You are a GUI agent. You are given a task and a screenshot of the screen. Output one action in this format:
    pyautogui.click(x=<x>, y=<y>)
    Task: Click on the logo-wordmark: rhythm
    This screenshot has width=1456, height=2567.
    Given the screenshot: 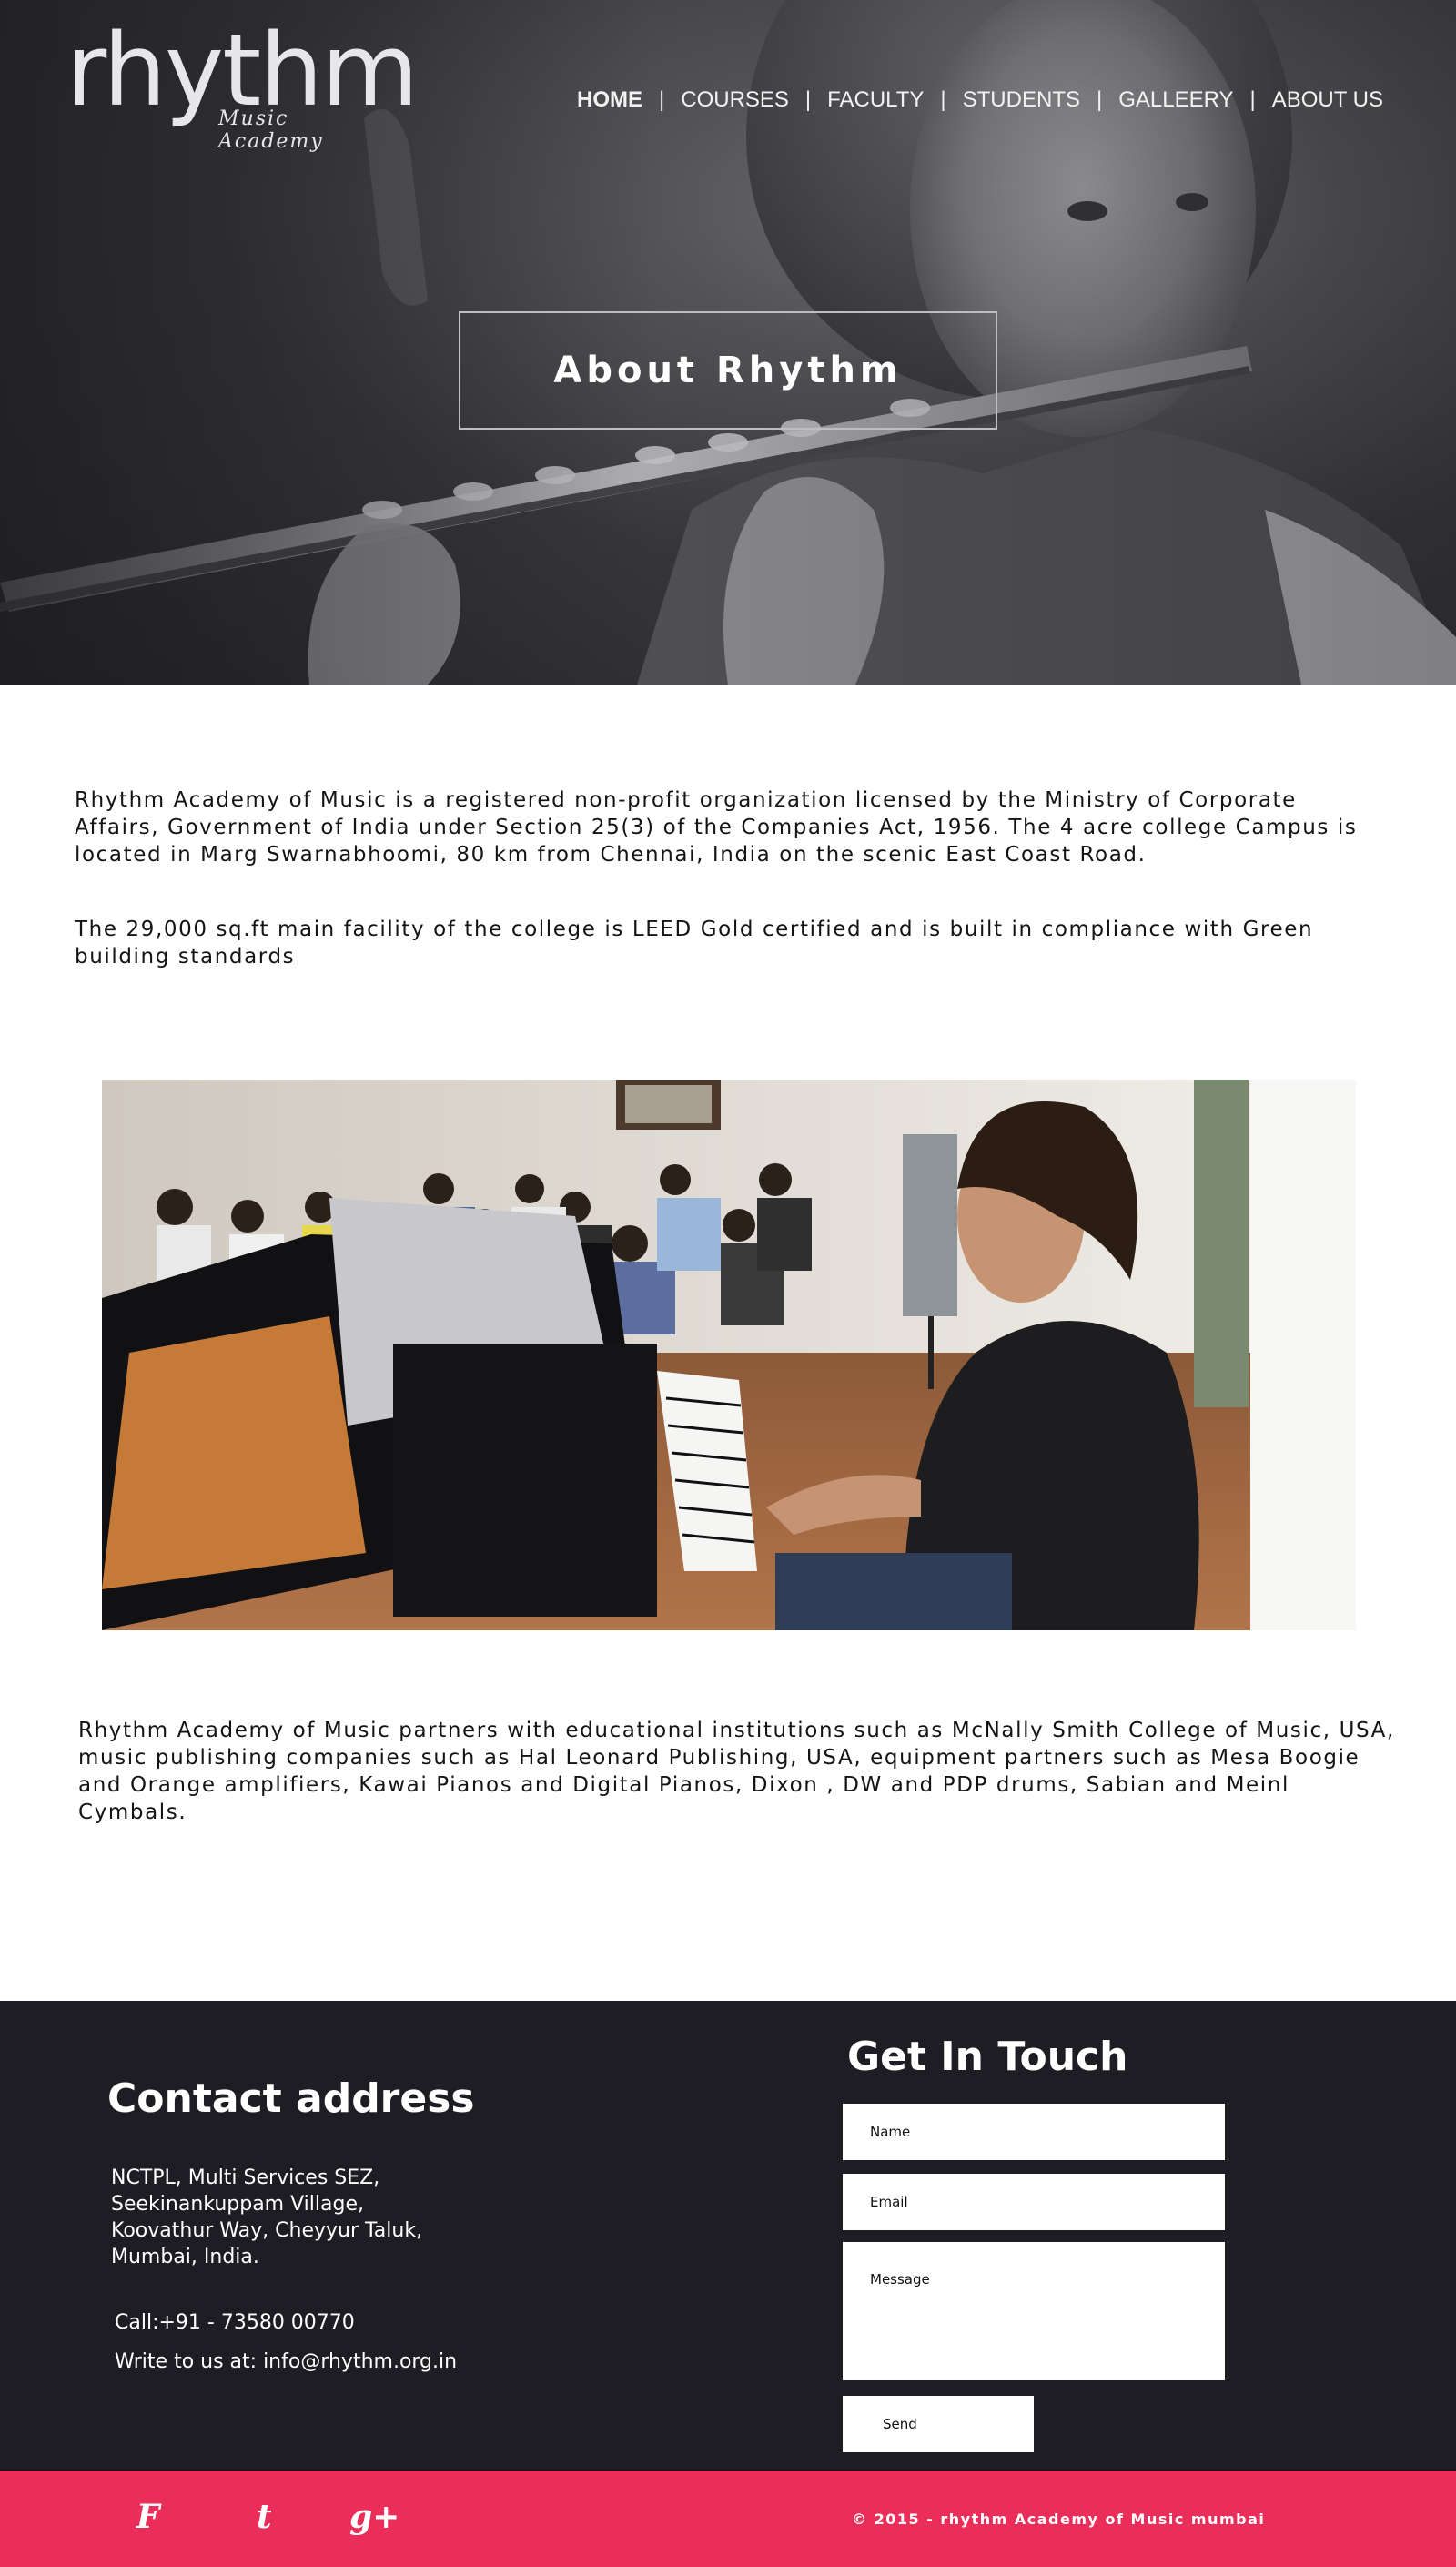 What is the action you would take?
    pyautogui.click(x=243, y=70)
    